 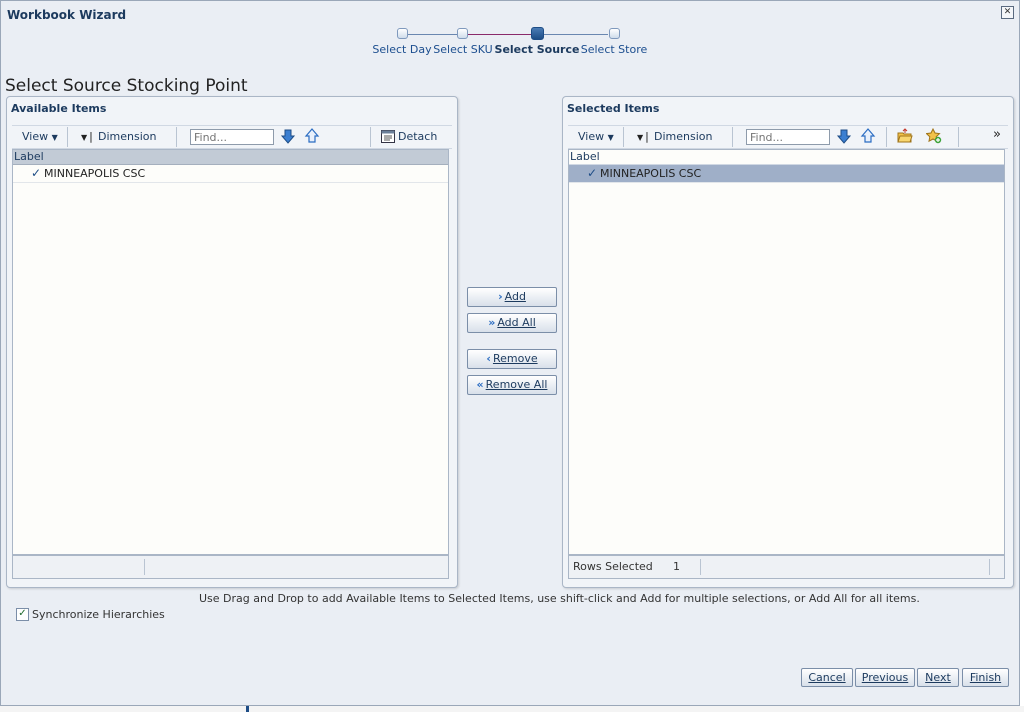 I want to click on remove-button: ‹ Remove, so click(x=512, y=359).